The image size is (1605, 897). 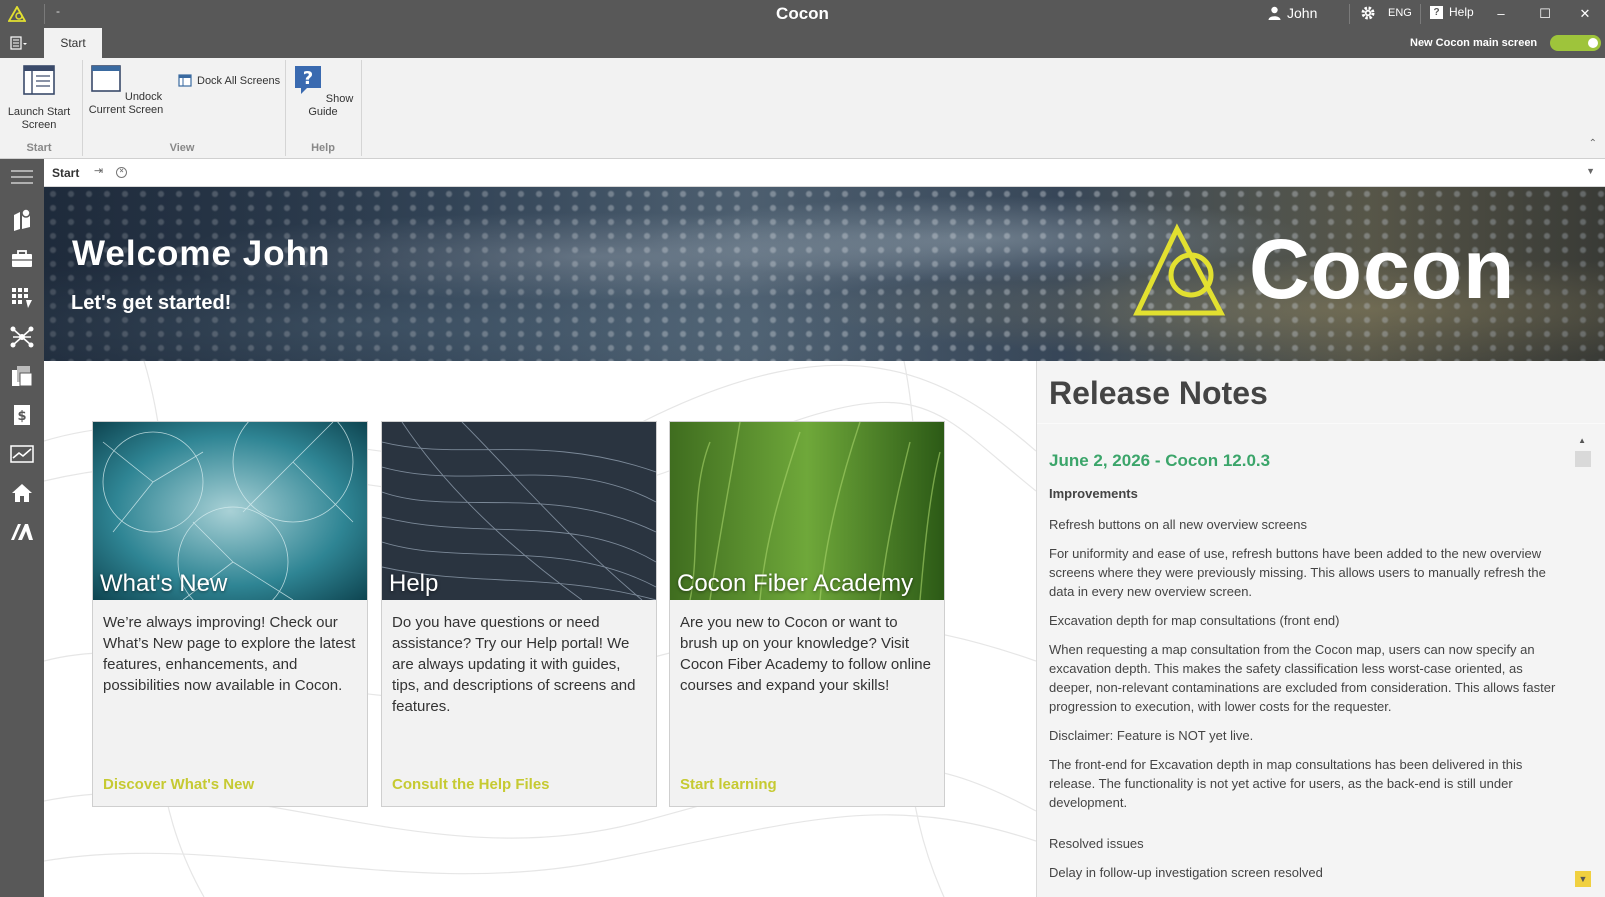 What do you see at coordinates (22, 493) in the screenshot?
I see `home-icon` at bounding box center [22, 493].